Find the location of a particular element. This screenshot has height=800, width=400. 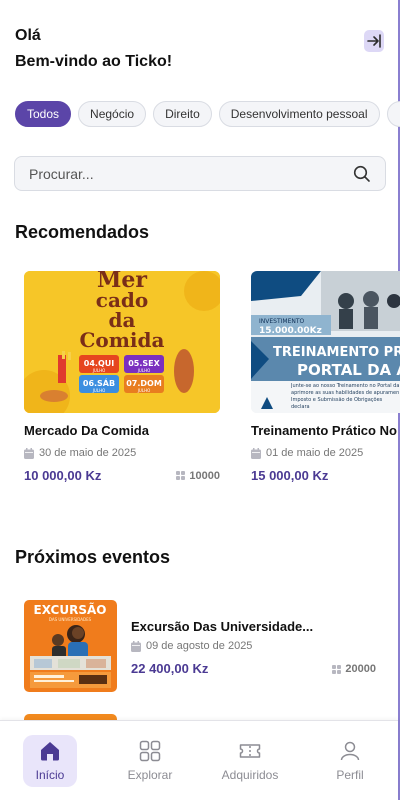

event-capacity-value: 10000 is located at coordinates (204, 475).